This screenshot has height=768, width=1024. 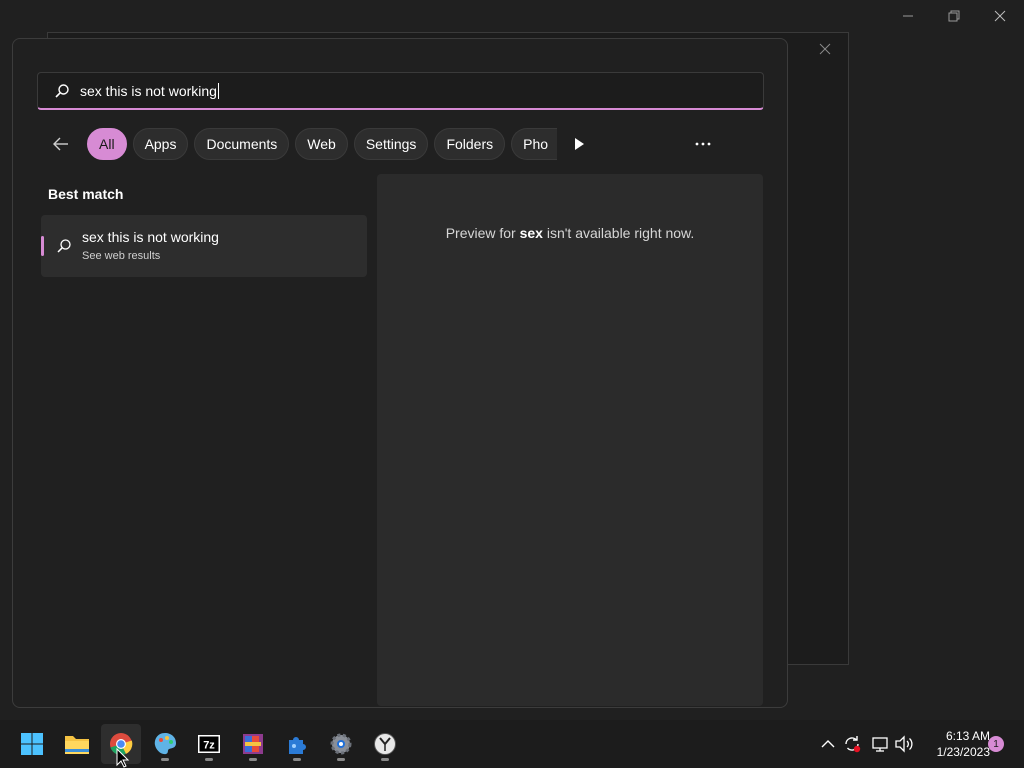 What do you see at coordinates (123, 758) in the screenshot?
I see `mouse-pointer-icon` at bounding box center [123, 758].